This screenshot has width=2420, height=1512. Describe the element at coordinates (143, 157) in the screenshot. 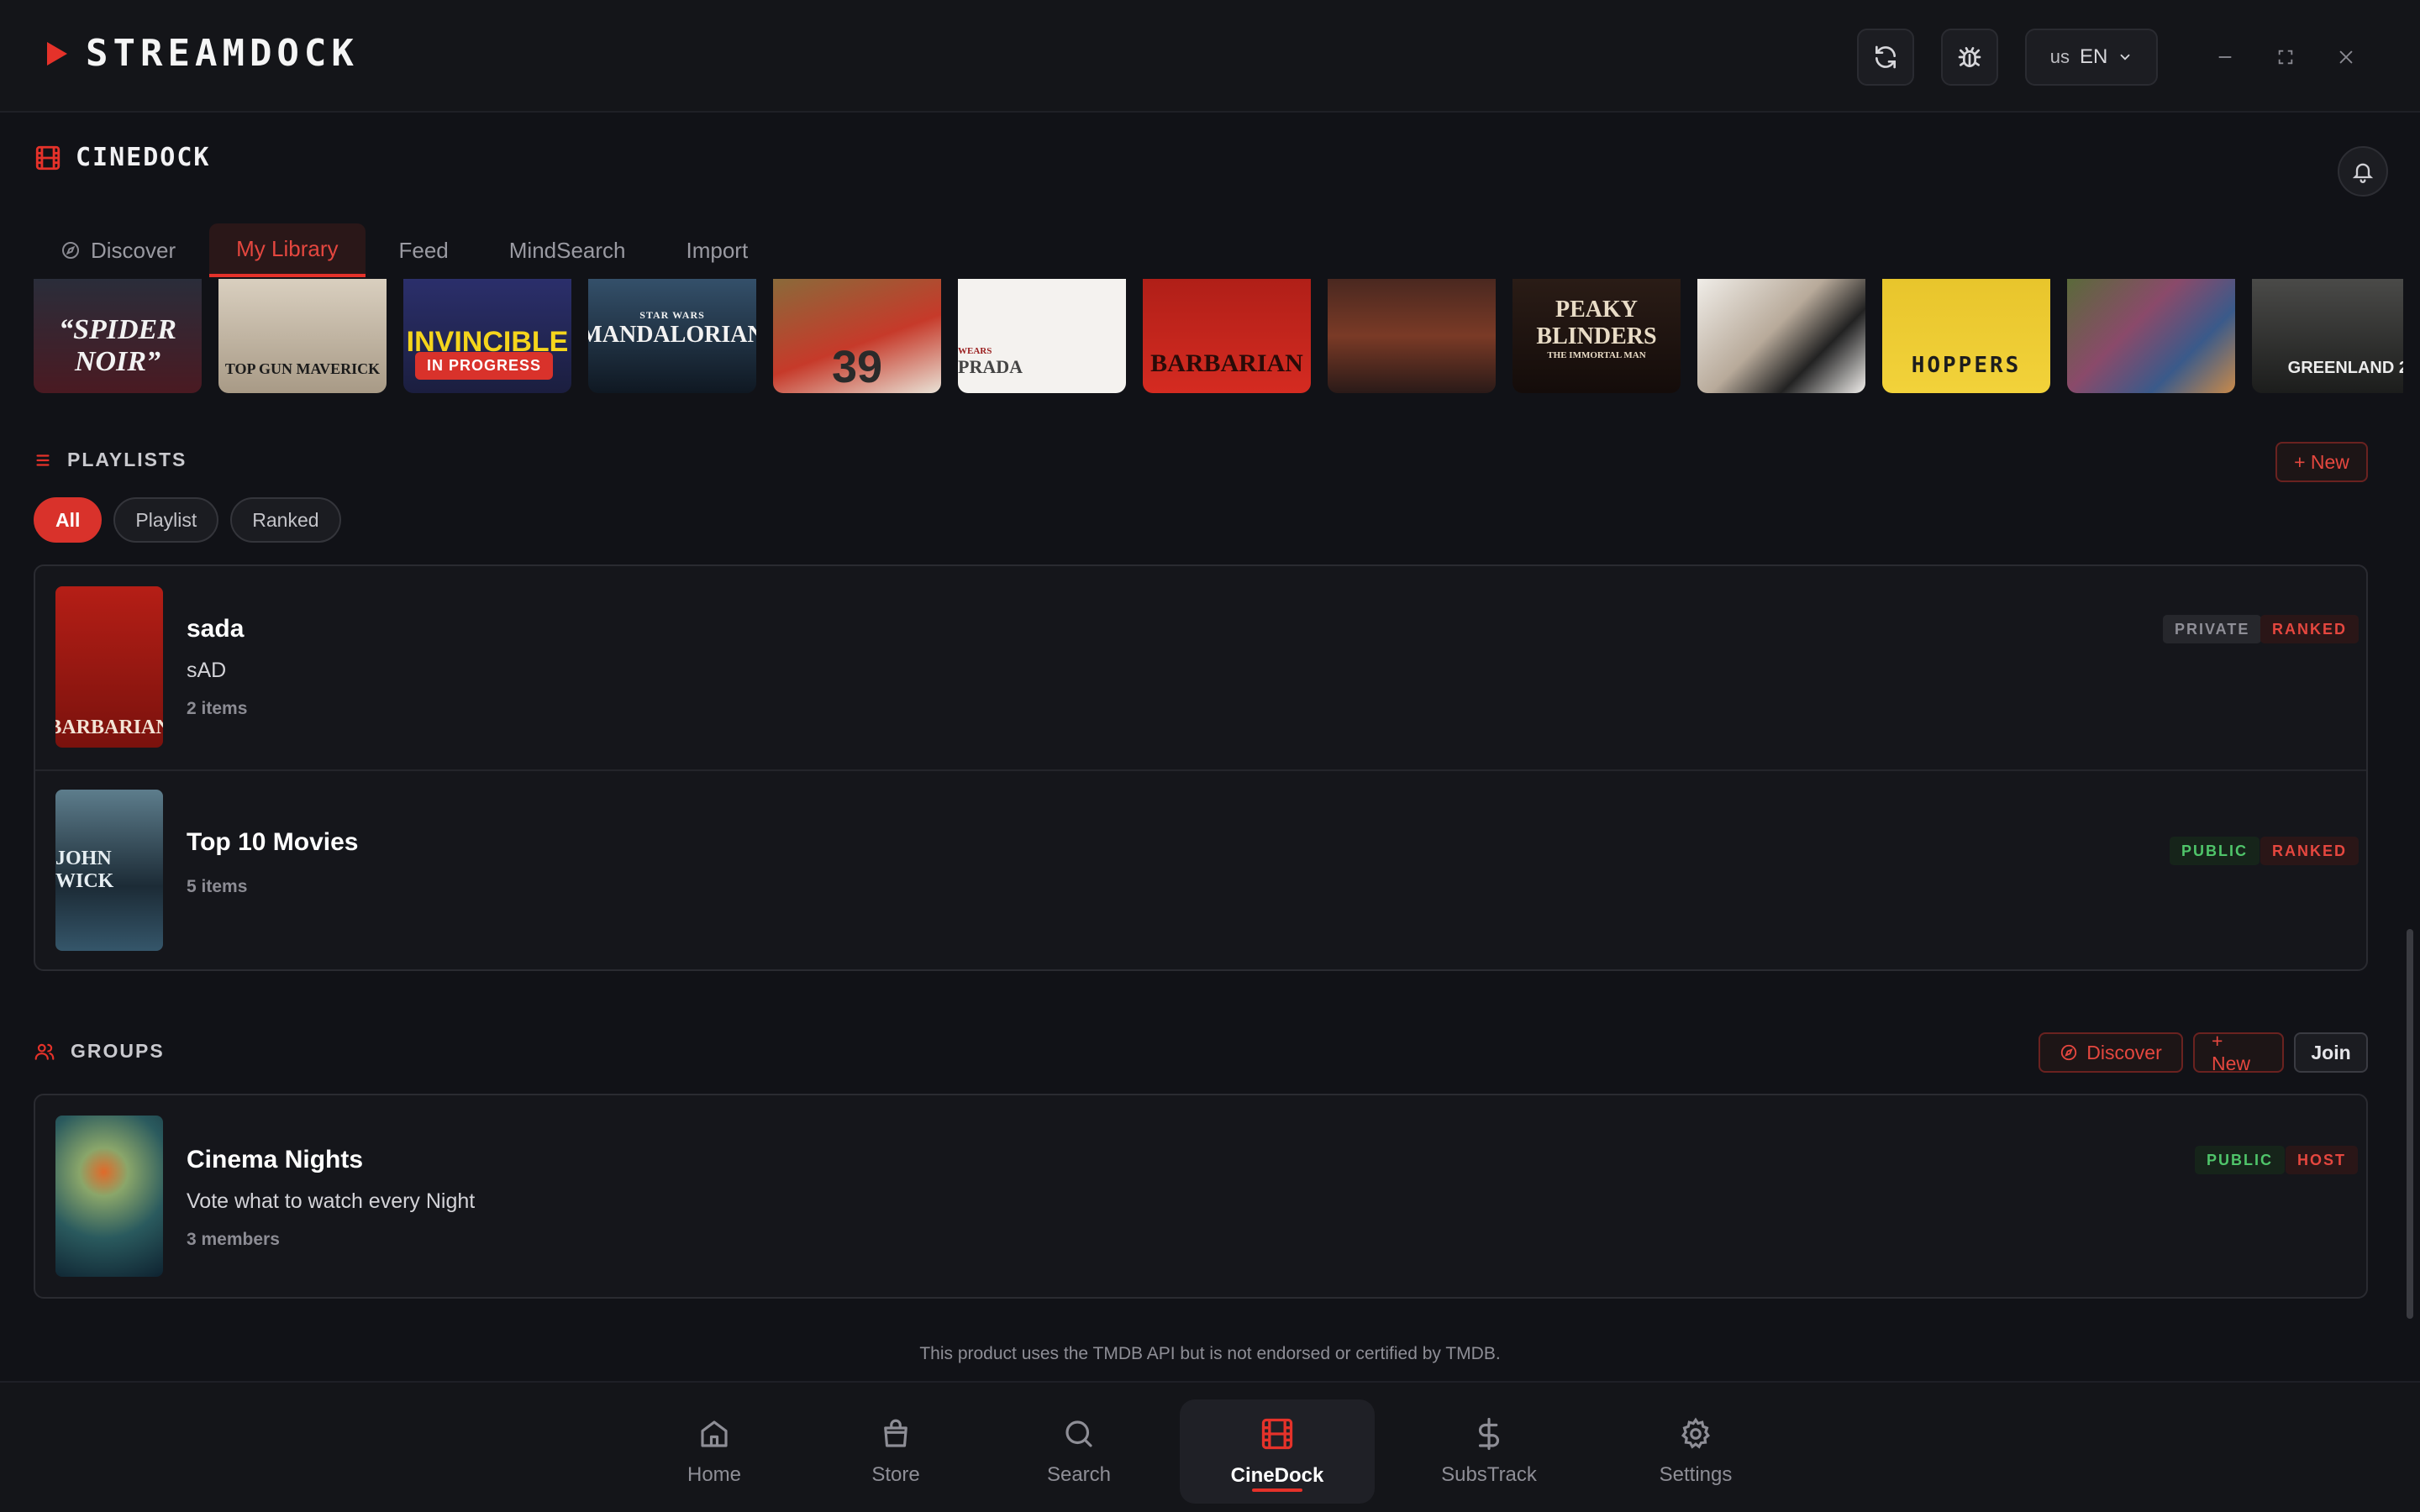

I see `page-title: CINEDOCK` at that location.